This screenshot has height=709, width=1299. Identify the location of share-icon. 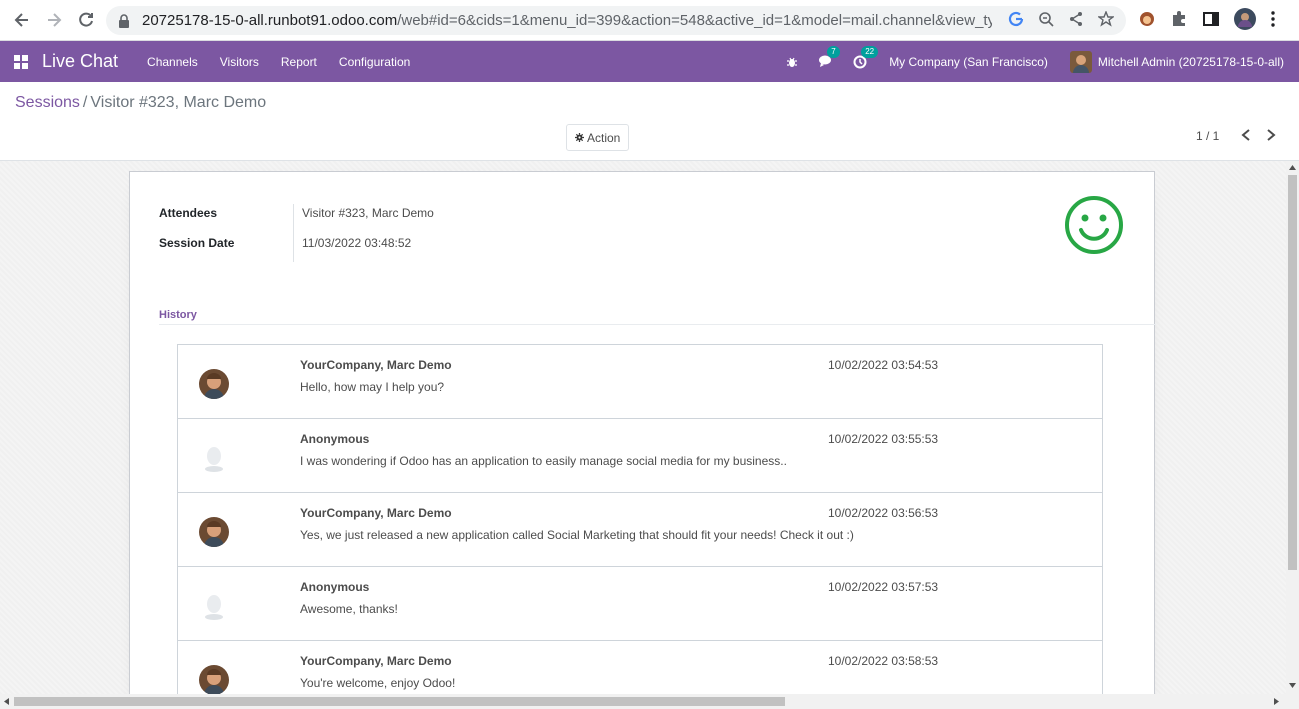
(1076, 19).